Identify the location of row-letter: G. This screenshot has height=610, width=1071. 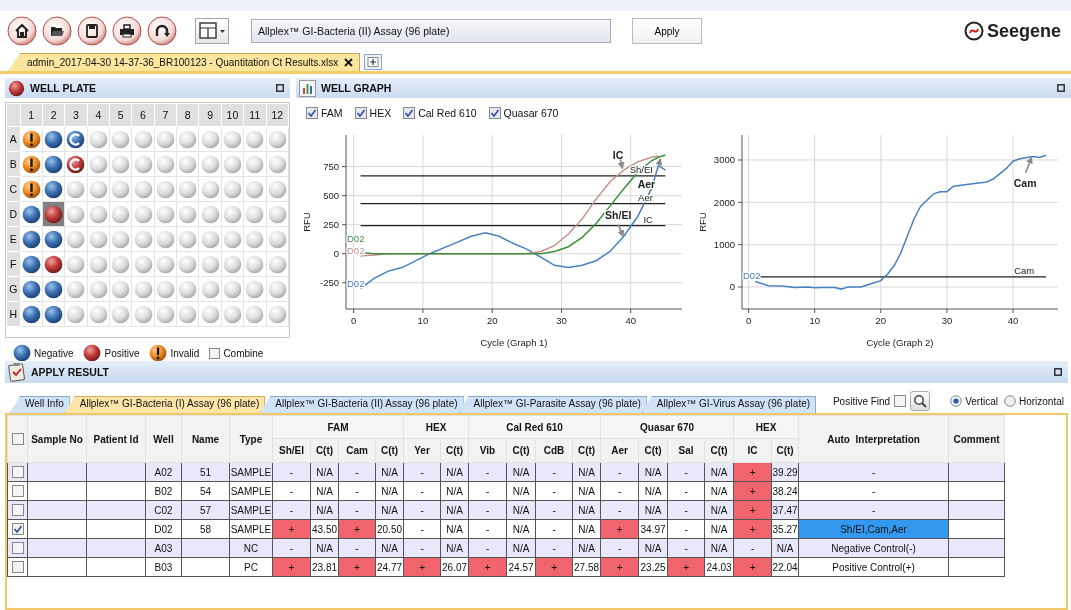
(13, 289).